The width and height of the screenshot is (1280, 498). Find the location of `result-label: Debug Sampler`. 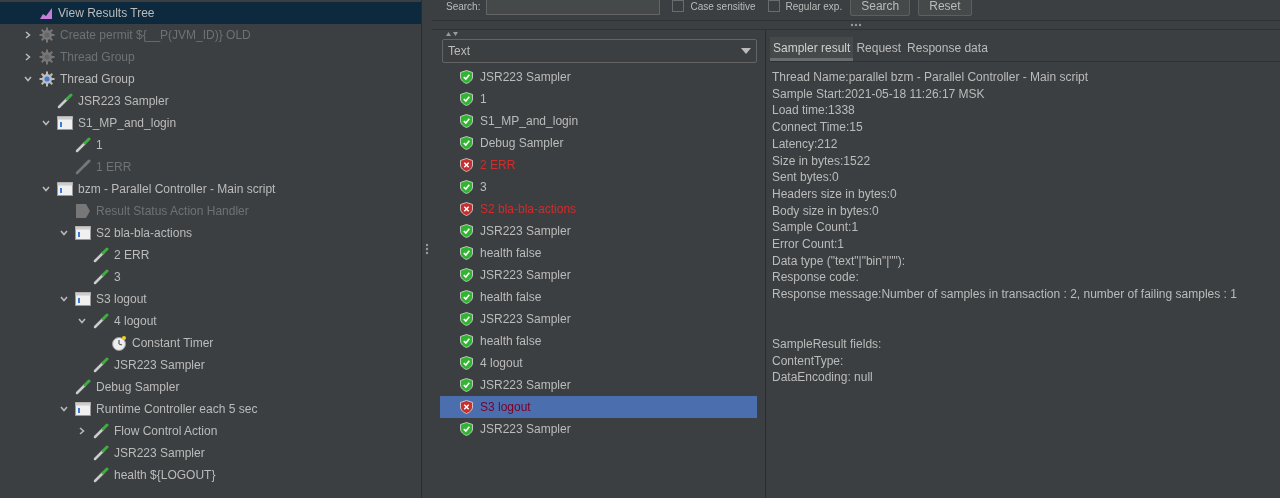

result-label: Debug Sampler is located at coordinates (522, 143).